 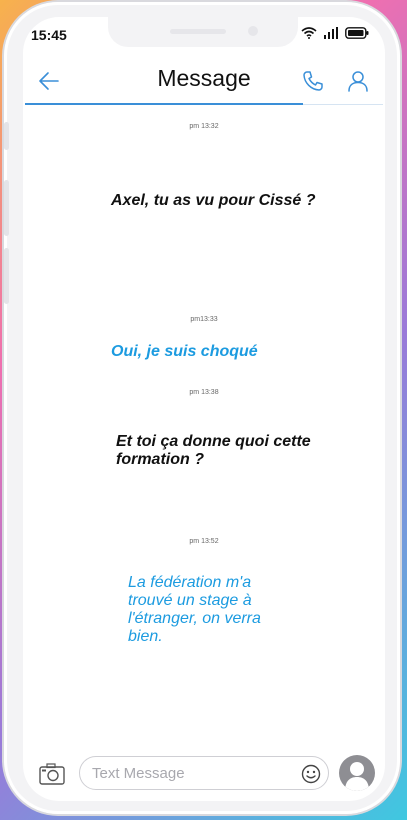 I want to click on battery-icon, so click(x=357, y=33).